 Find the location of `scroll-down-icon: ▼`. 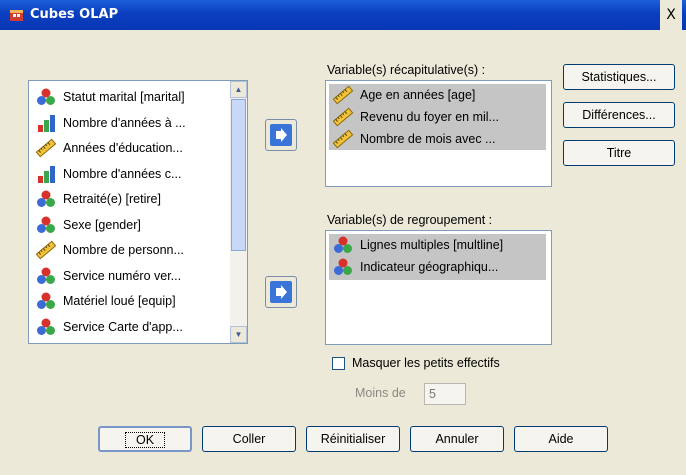

scroll-down-icon: ▼ is located at coordinates (238, 334).